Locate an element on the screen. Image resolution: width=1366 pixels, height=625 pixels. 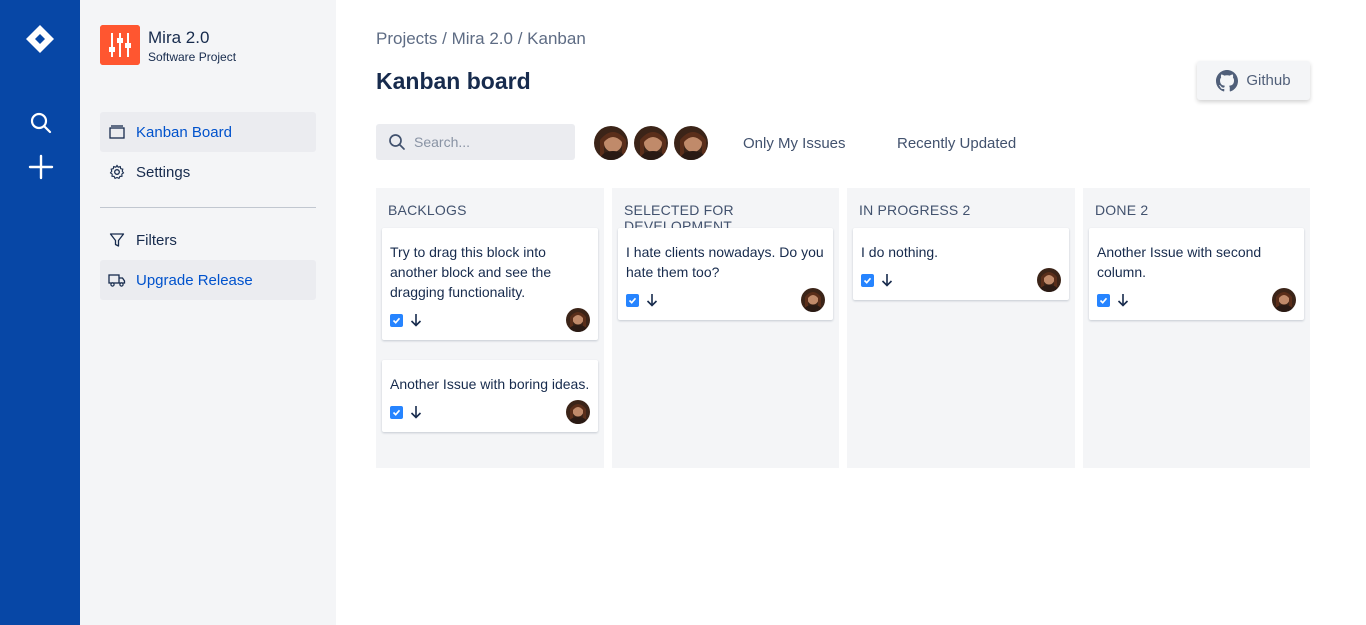
filter-icon is located at coordinates (117, 240).